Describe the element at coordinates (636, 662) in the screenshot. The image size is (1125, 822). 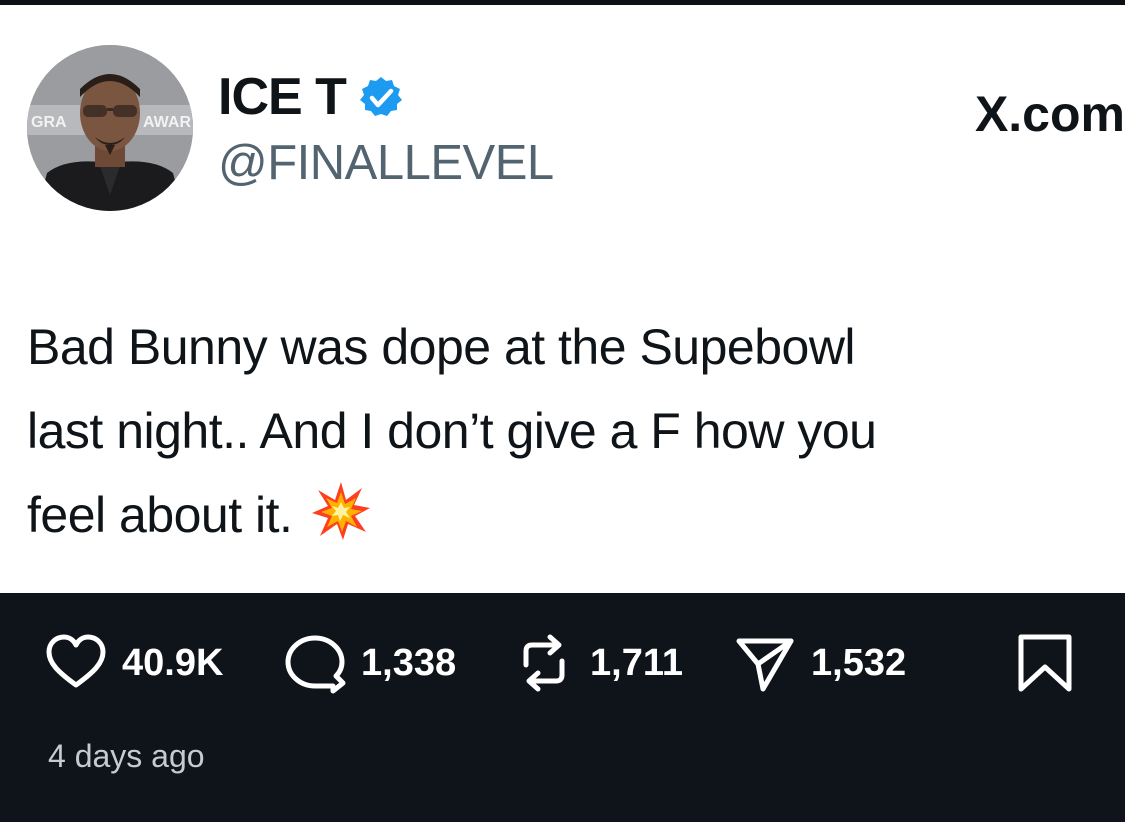
I see `repost-count: 1,711` at that location.